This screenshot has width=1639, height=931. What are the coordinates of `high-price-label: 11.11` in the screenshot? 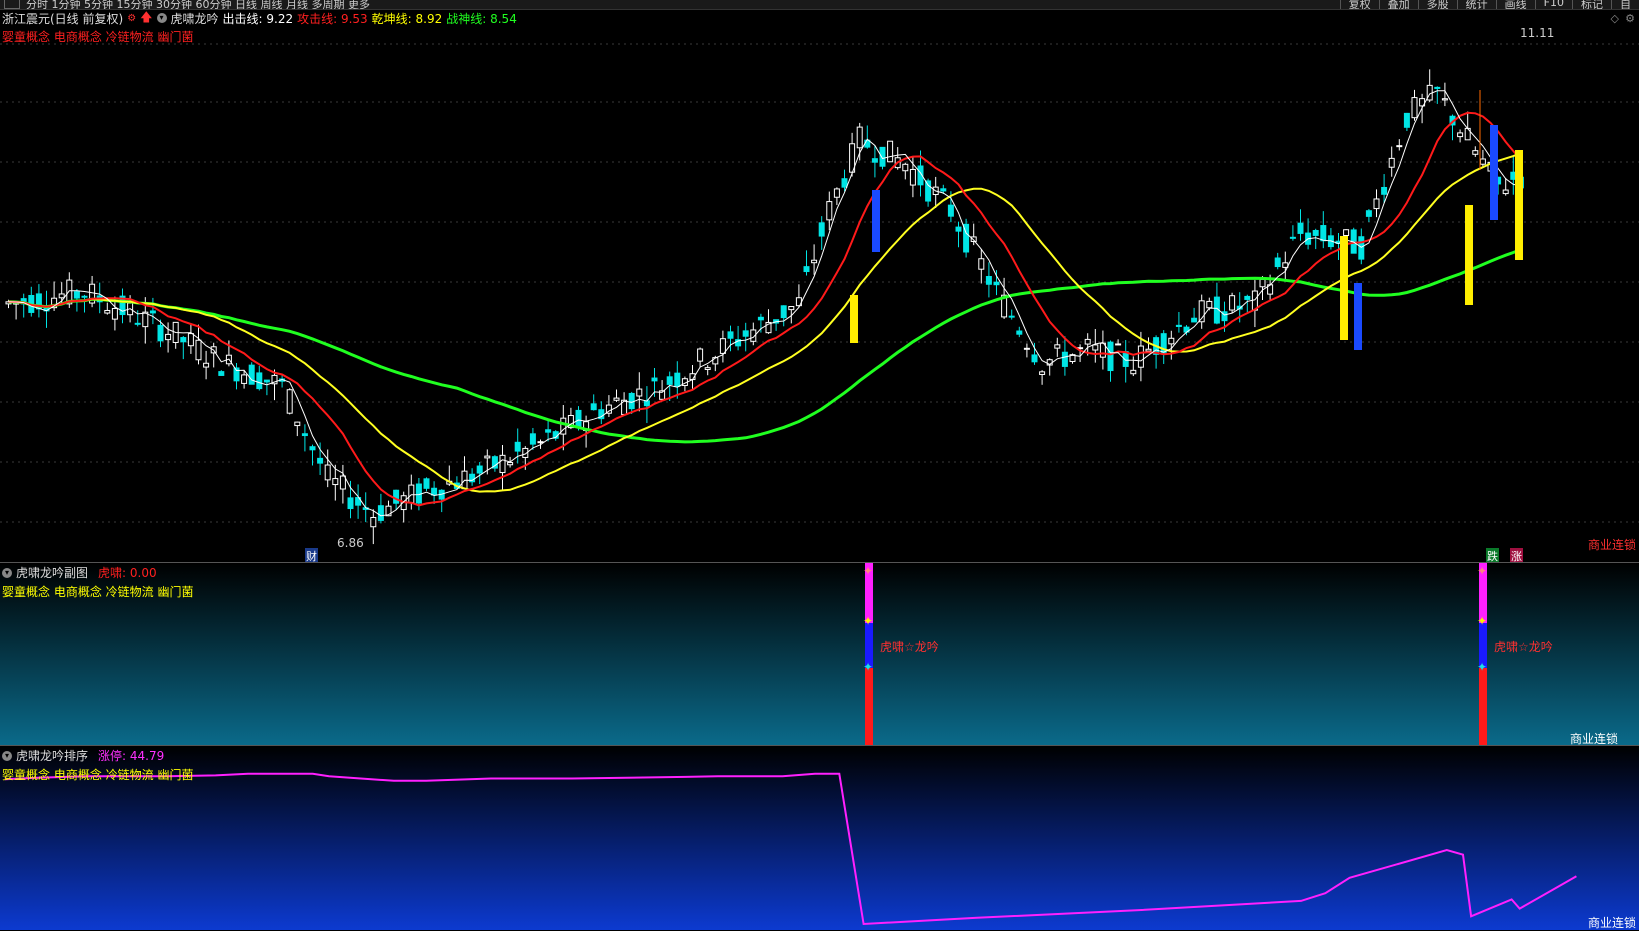 It's located at (1537, 33).